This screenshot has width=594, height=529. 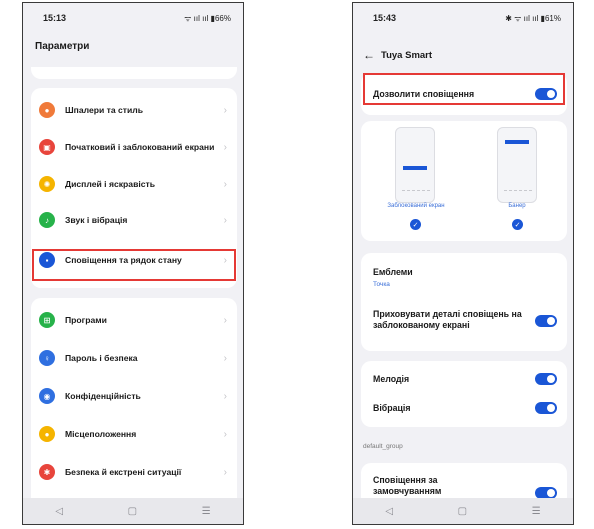 I want to click on group-label: default_group, so click(x=383, y=446).